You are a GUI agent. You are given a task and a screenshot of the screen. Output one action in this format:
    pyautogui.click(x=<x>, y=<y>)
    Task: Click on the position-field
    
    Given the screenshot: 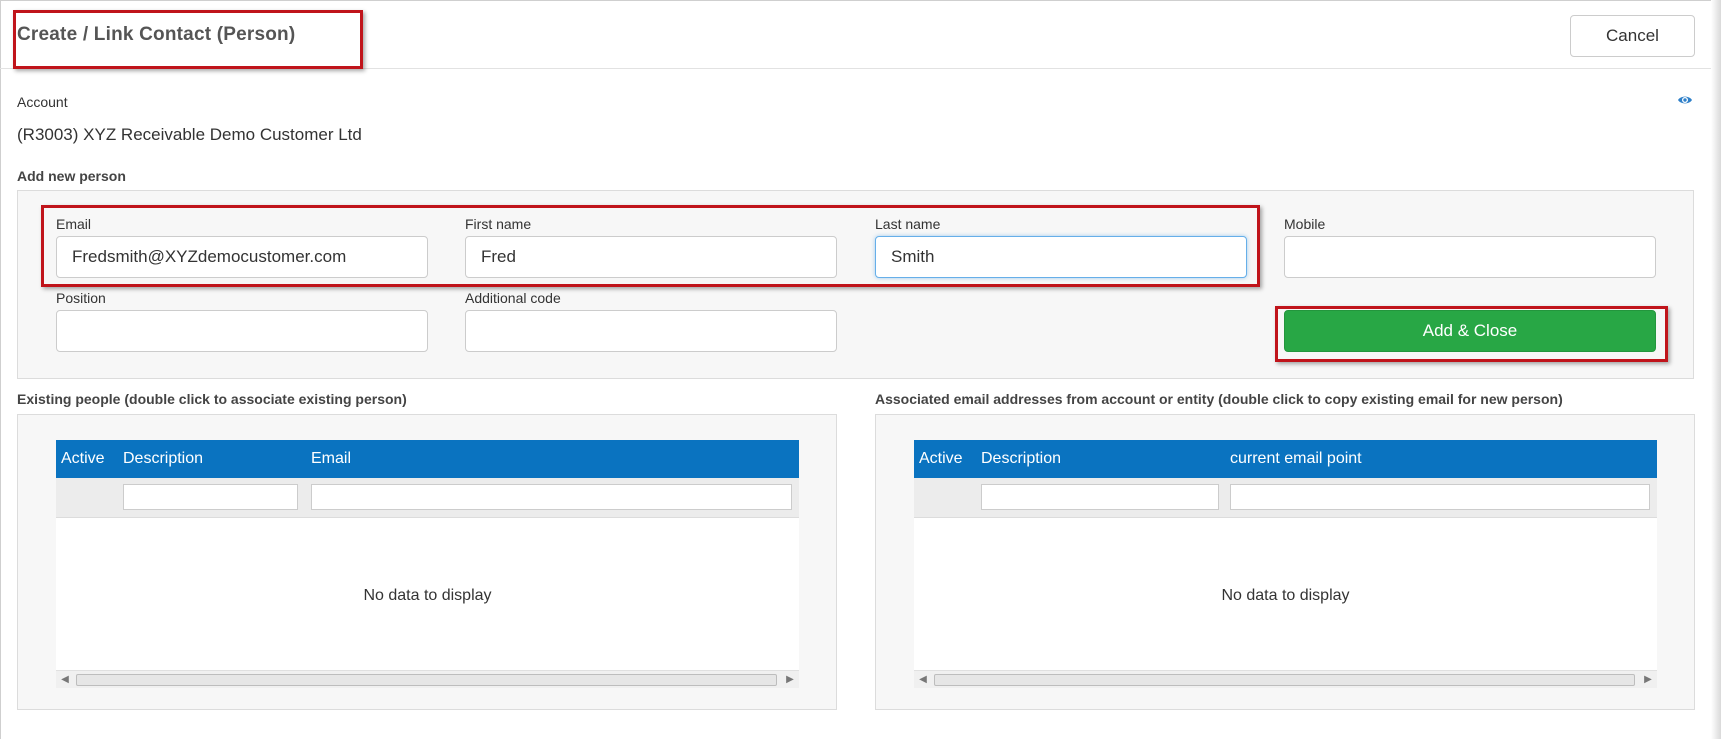 What is the action you would take?
    pyautogui.click(x=242, y=331)
    